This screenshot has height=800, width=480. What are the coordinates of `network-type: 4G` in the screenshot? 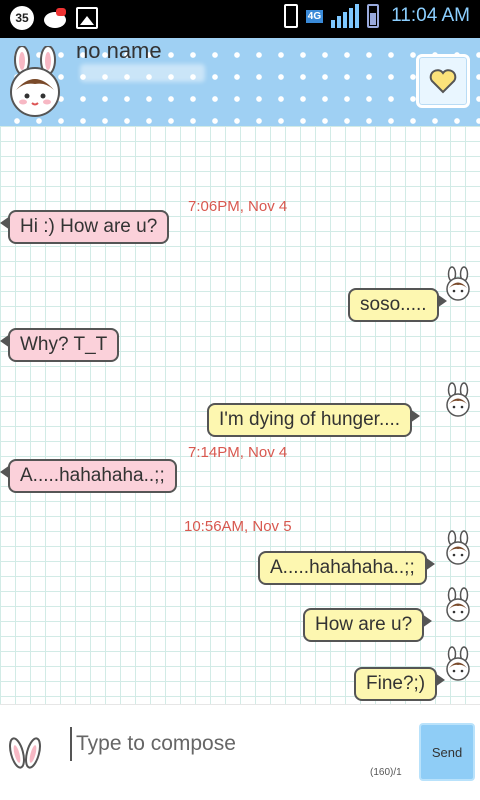 It's located at (314, 16).